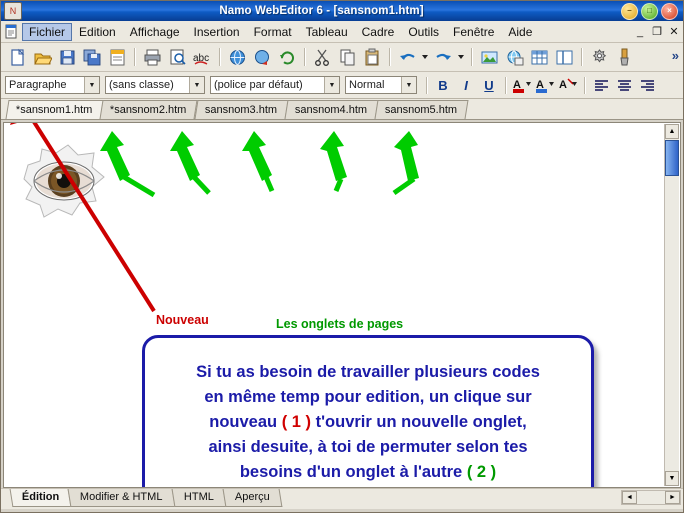 The height and width of the screenshot is (513, 684). I want to click on page-tab-sansnom4: sansnom4.htm, so click(331, 109).